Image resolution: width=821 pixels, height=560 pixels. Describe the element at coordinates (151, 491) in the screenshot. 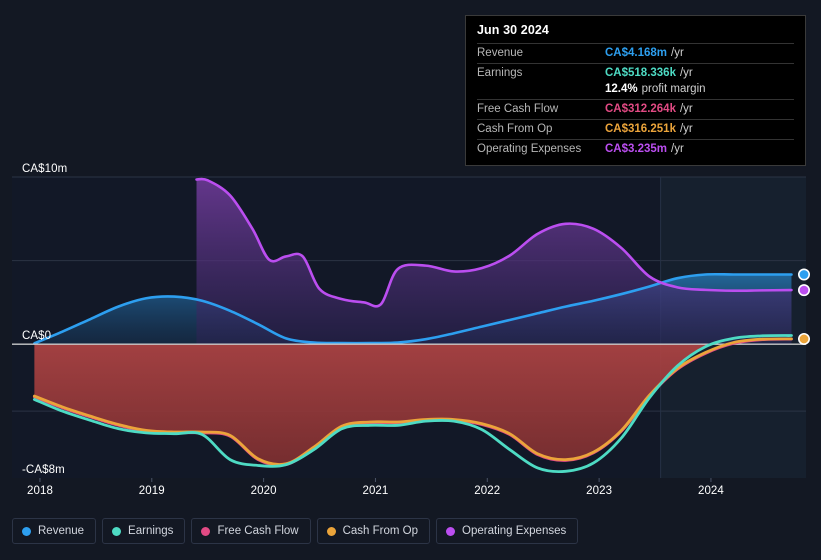

I see `x-axis-label-2019: 2019` at that location.